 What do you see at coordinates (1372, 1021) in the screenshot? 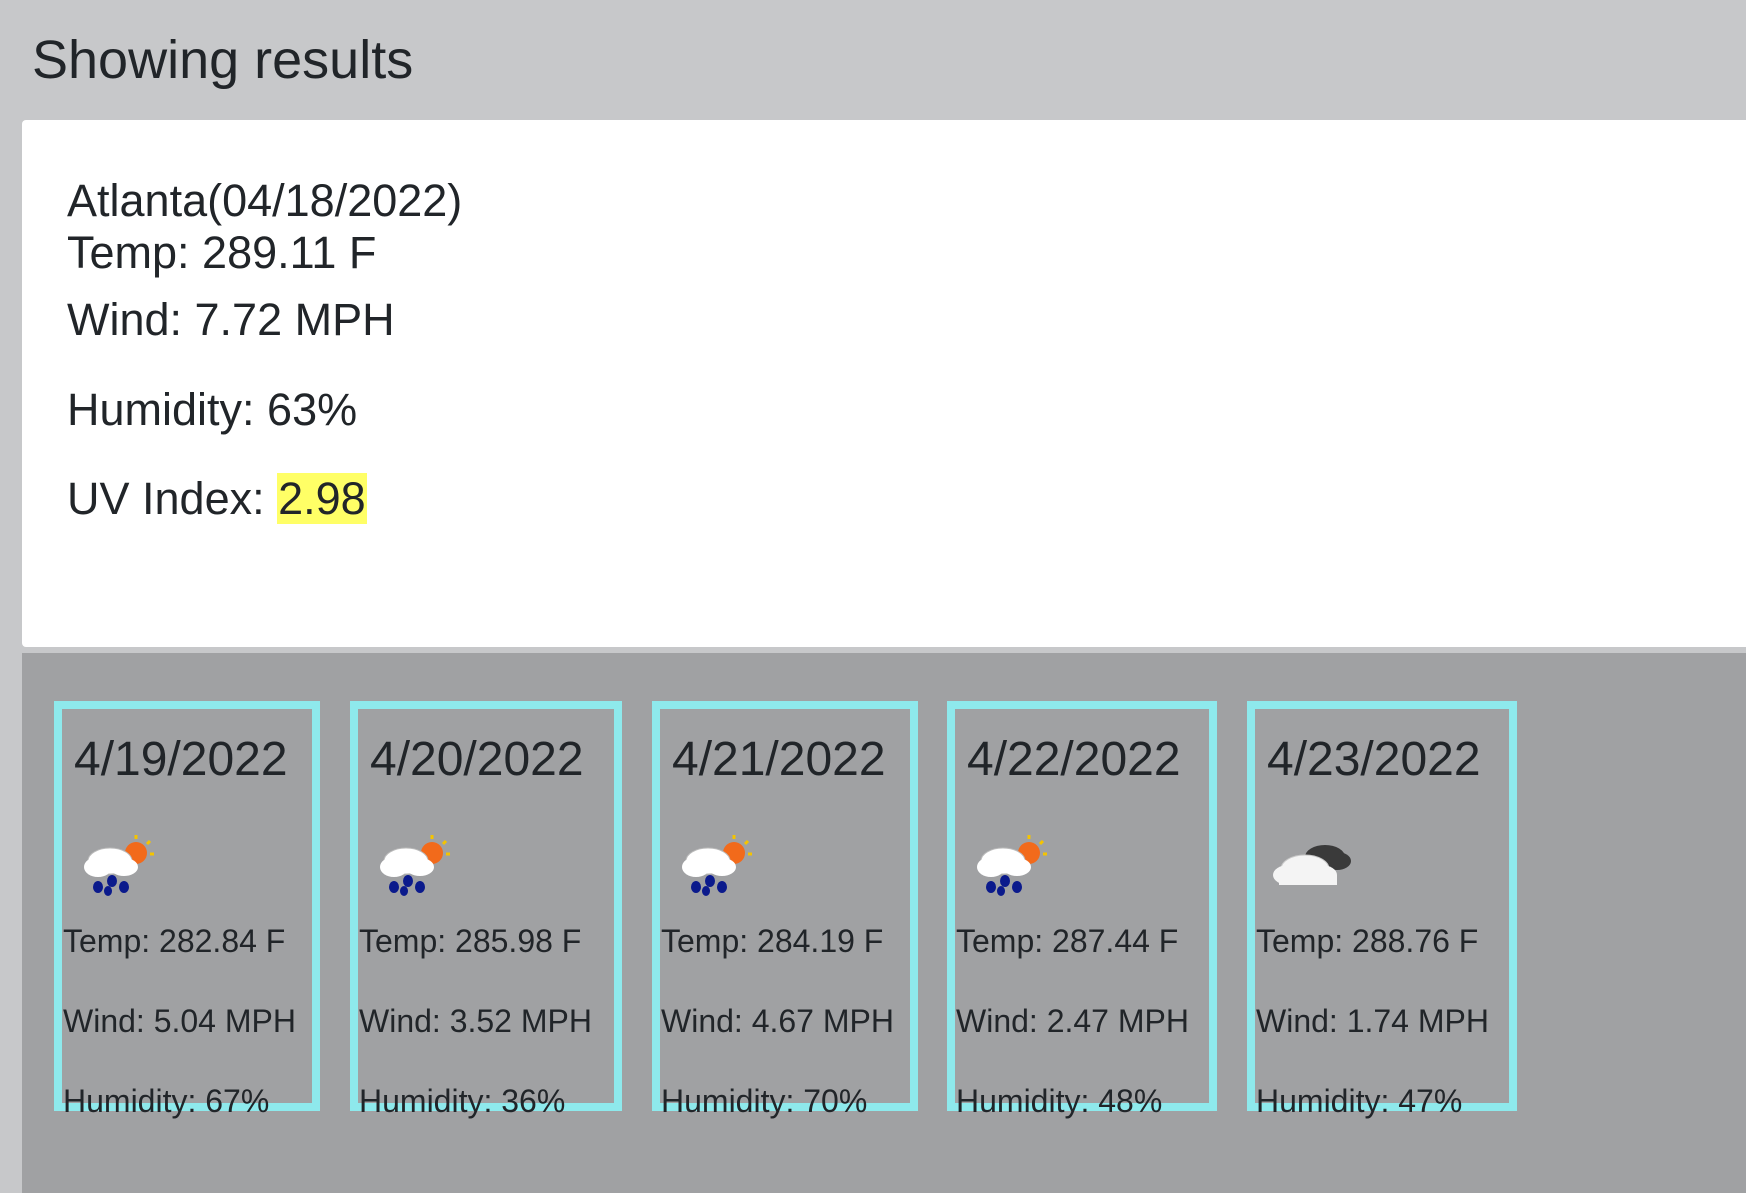
I see `forecast-wind: Wind: 1.74 MPH` at bounding box center [1372, 1021].